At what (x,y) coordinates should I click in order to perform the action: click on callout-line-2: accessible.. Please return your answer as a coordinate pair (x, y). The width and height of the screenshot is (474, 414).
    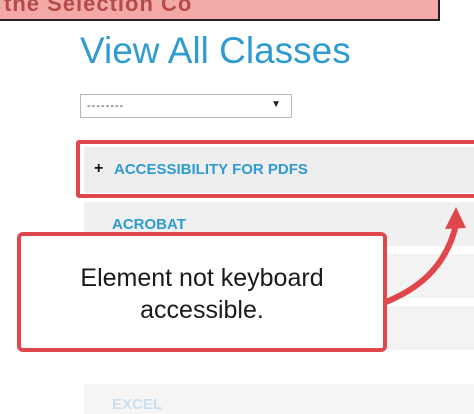
    Looking at the image, I should click on (202, 310).